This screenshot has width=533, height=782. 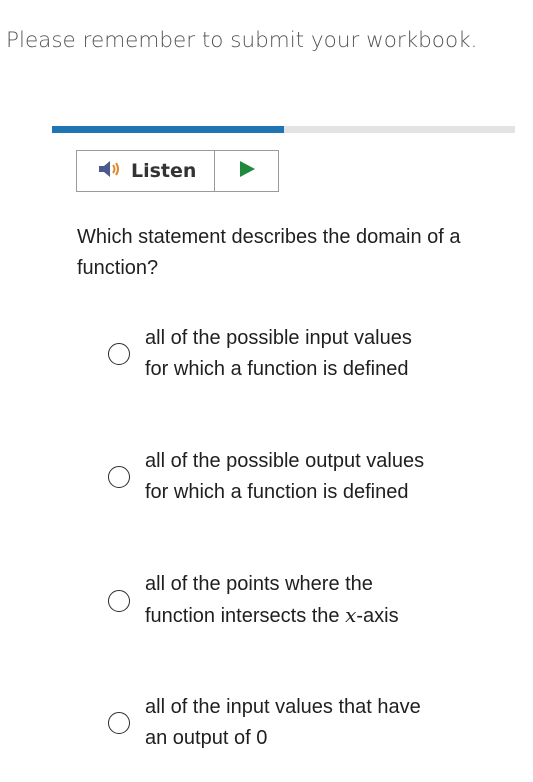 I want to click on progress-bar, so click(x=283, y=129).